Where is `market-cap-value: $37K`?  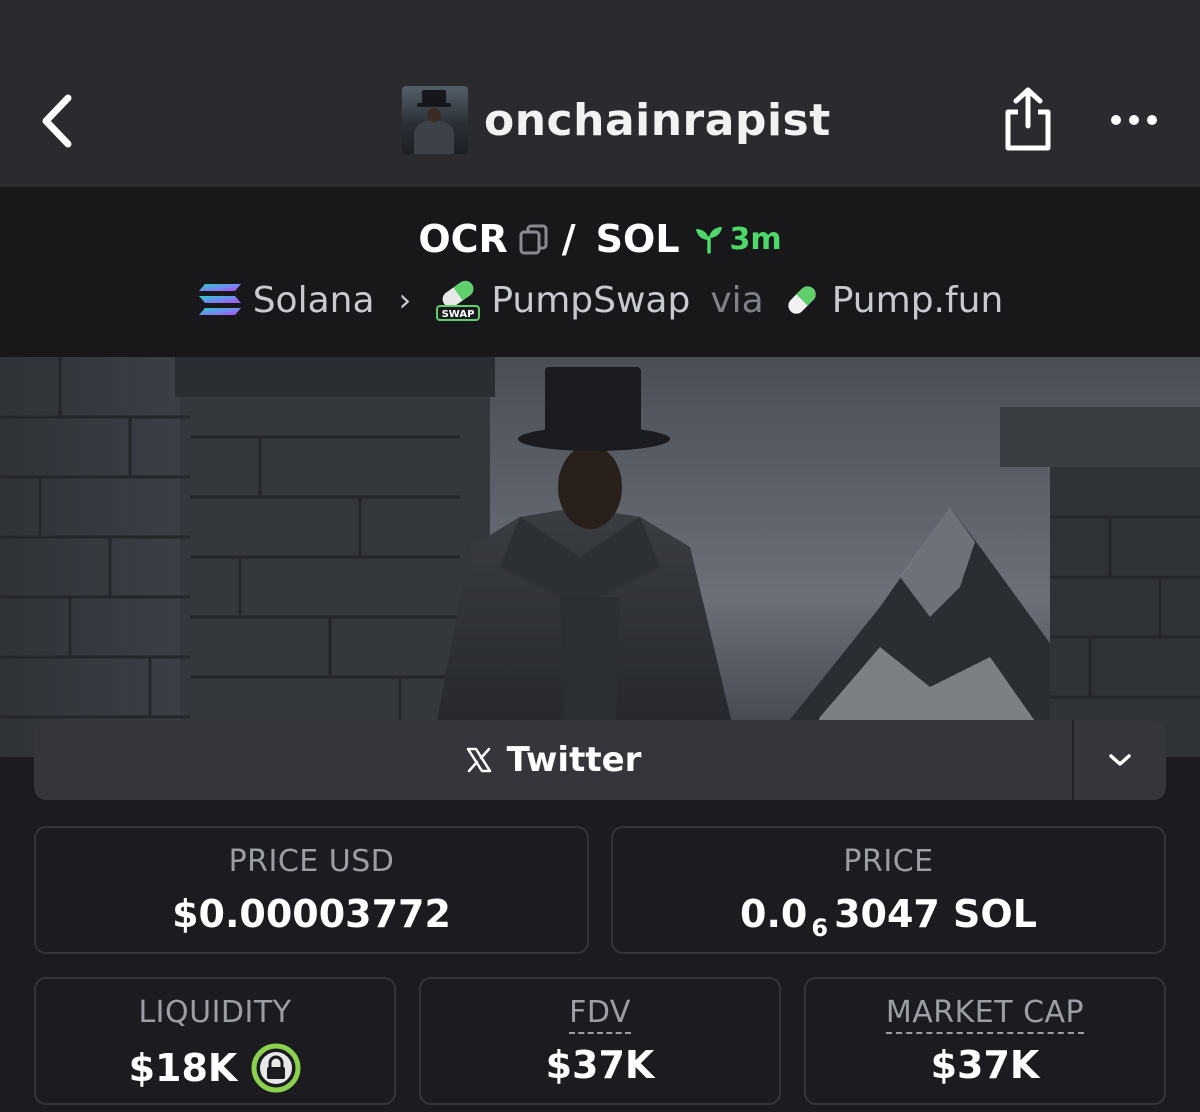 market-cap-value: $37K is located at coordinates (985, 1065).